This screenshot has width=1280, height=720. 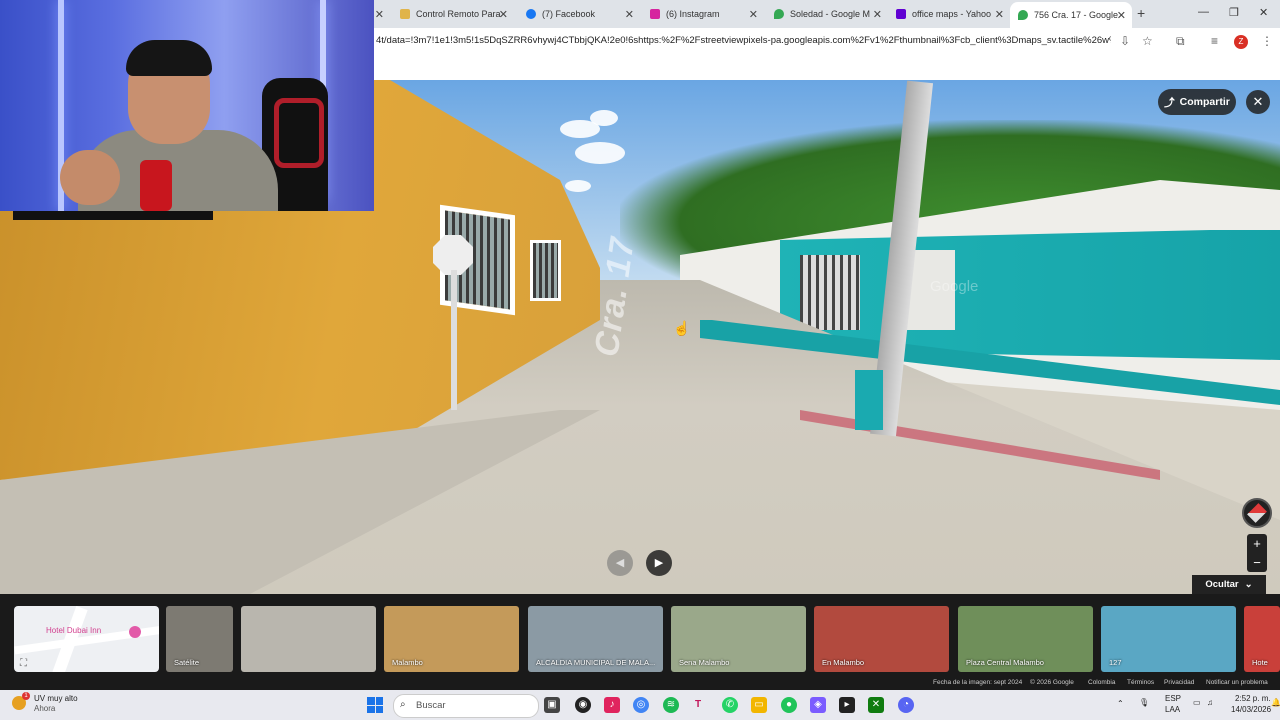 I want to click on xbox-icon: ✕, so click(x=876, y=705).